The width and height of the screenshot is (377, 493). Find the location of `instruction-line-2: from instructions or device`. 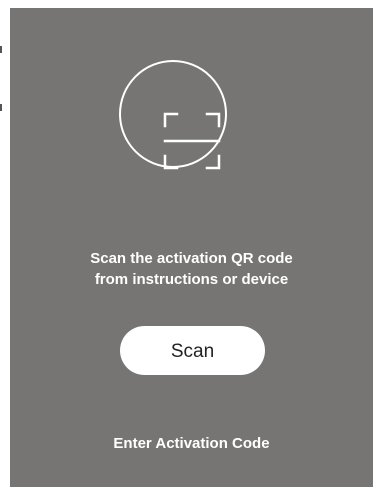

instruction-line-2: from instructions or device is located at coordinates (191, 279).